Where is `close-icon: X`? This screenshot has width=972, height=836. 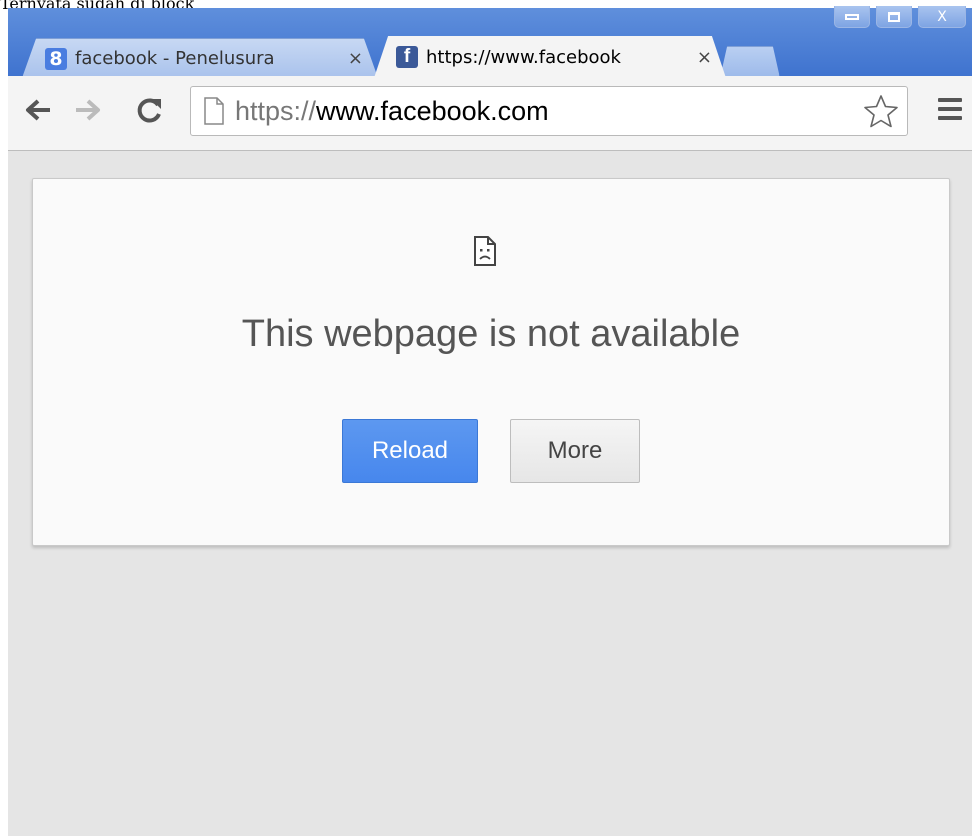 close-icon: X is located at coordinates (942, 16).